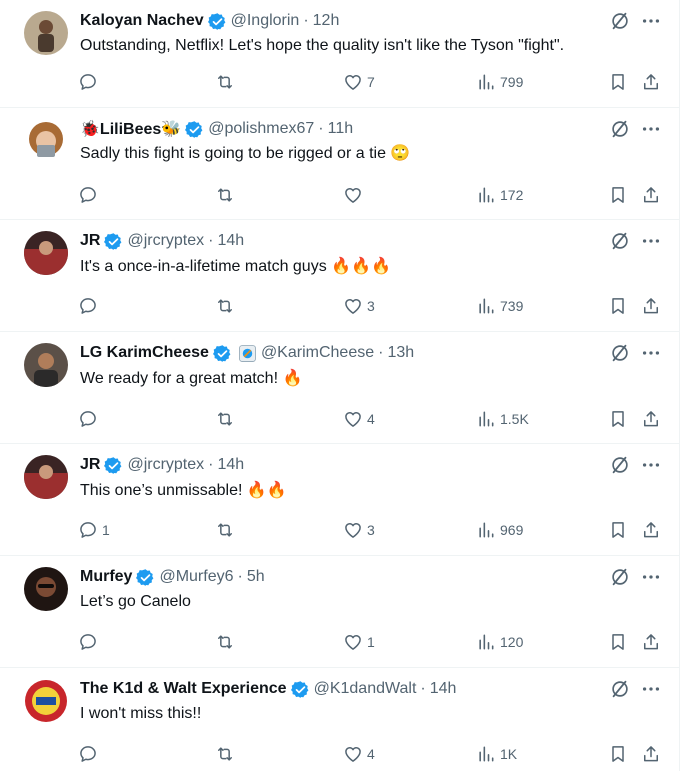  Describe the element at coordinates (247, 353) in the screenshot. I see `affiliate-badge-icon` at that location.